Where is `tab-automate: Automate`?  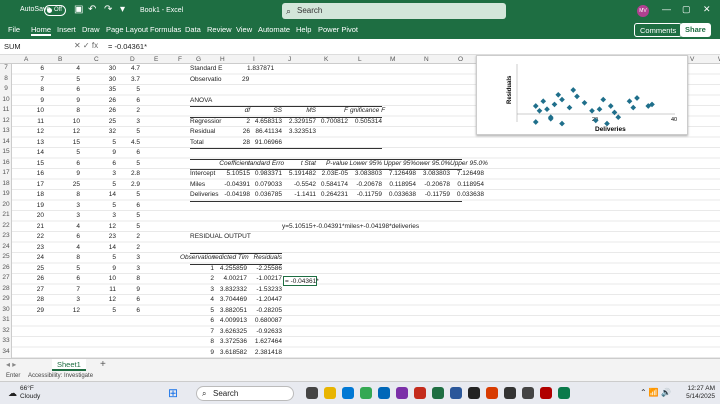
tab-automate: Automate is located at coordinates (274, 29).